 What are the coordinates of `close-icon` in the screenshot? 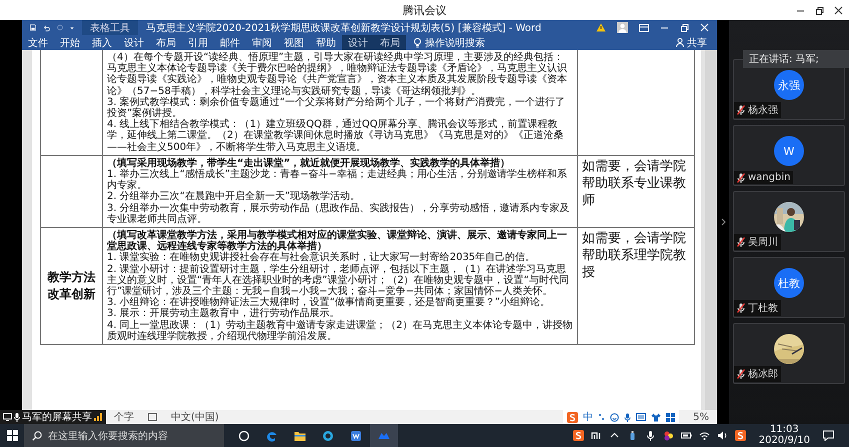 It's located at (838, 10).